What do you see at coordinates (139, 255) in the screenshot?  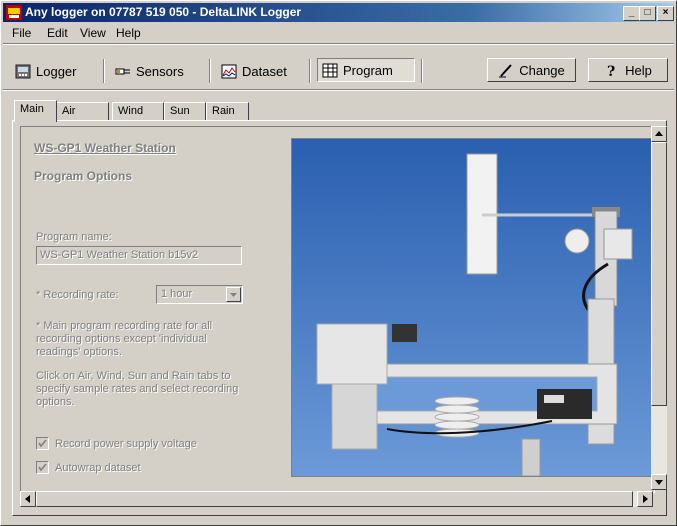 I see `program-name-input: WS-GP1 Weather Station b15v2` at bounding box center [139, 255].